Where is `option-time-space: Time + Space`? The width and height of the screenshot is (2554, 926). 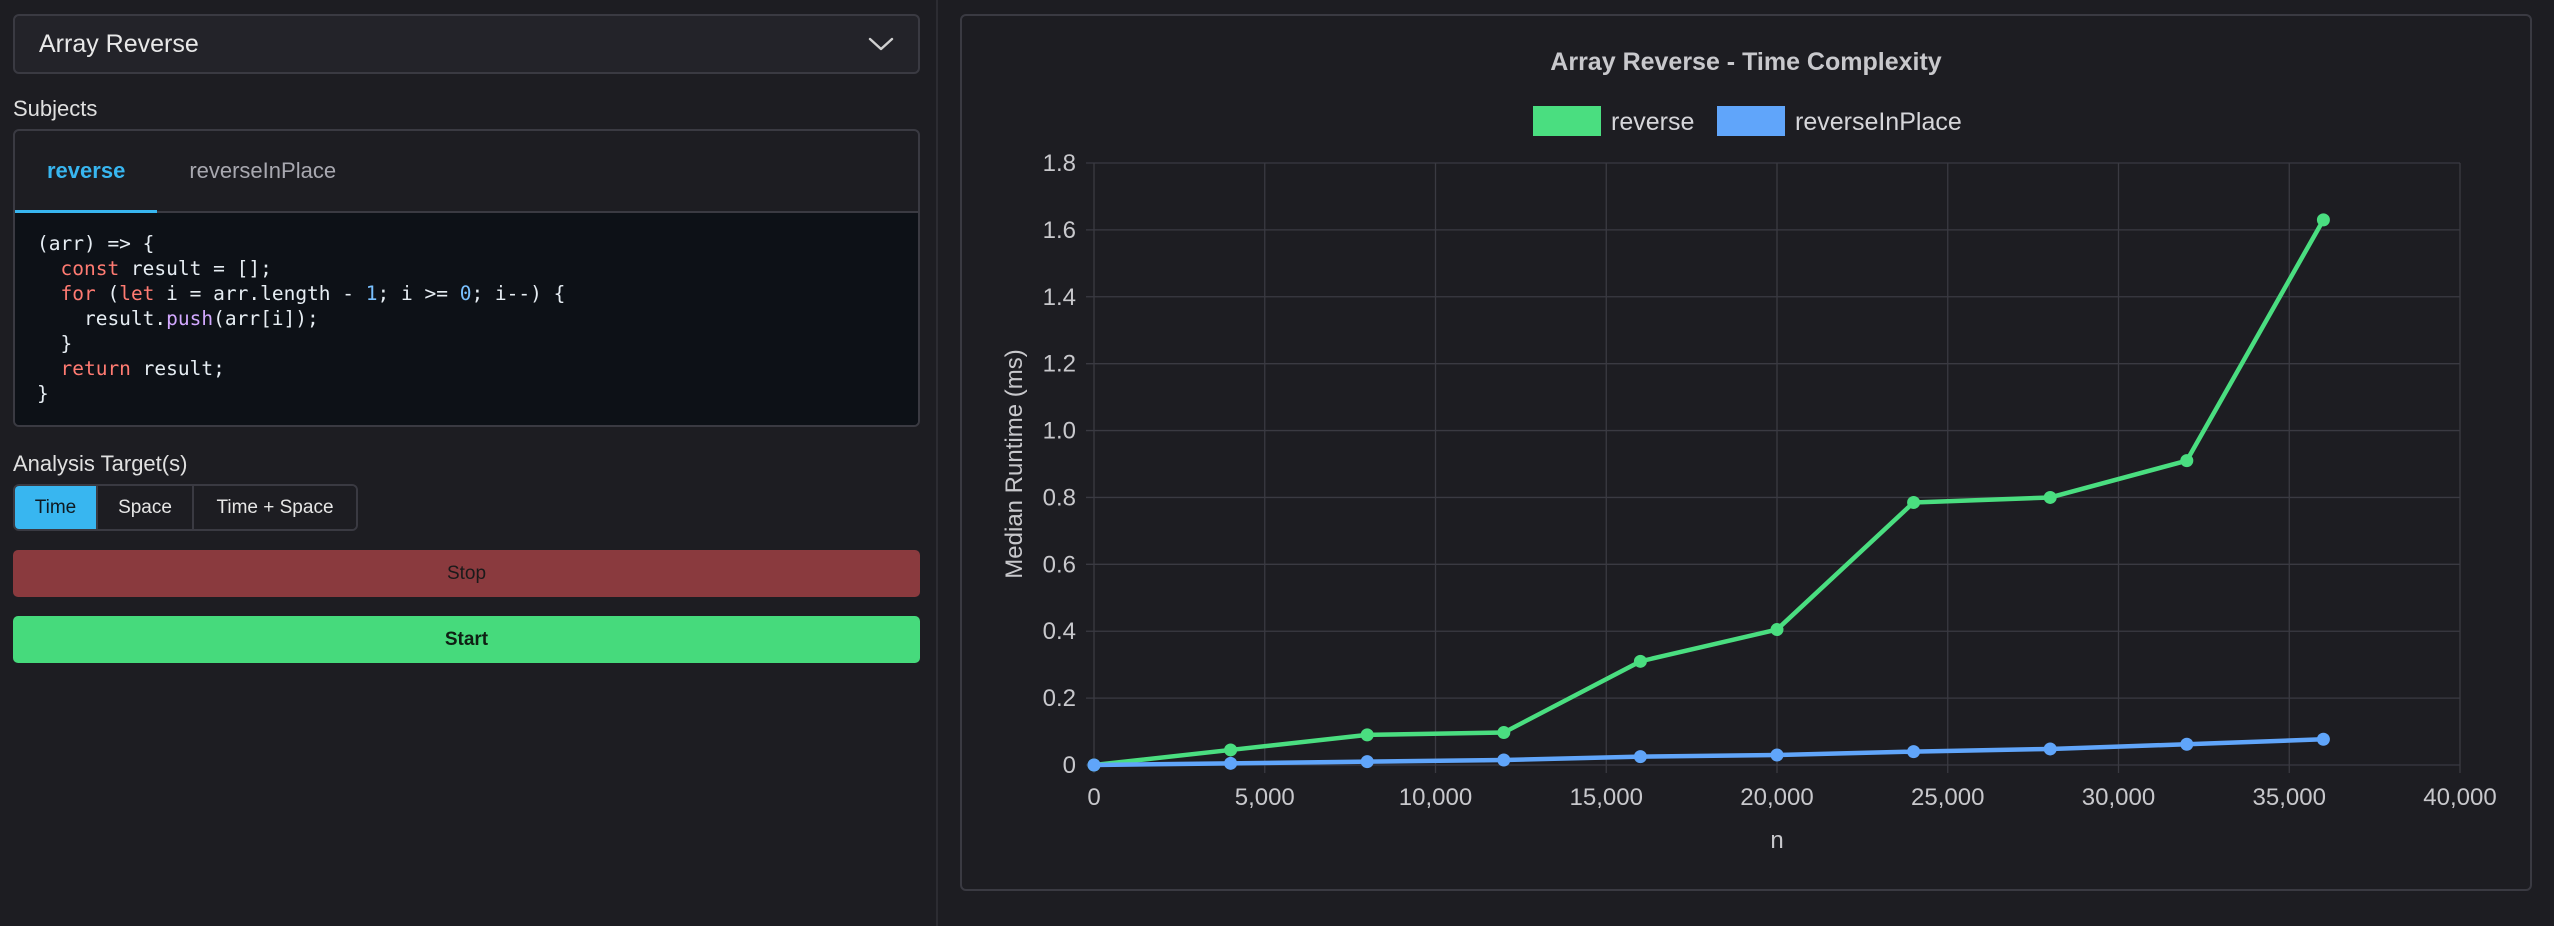
option-time-space: Time + Space is located at coordinates (275, 507).